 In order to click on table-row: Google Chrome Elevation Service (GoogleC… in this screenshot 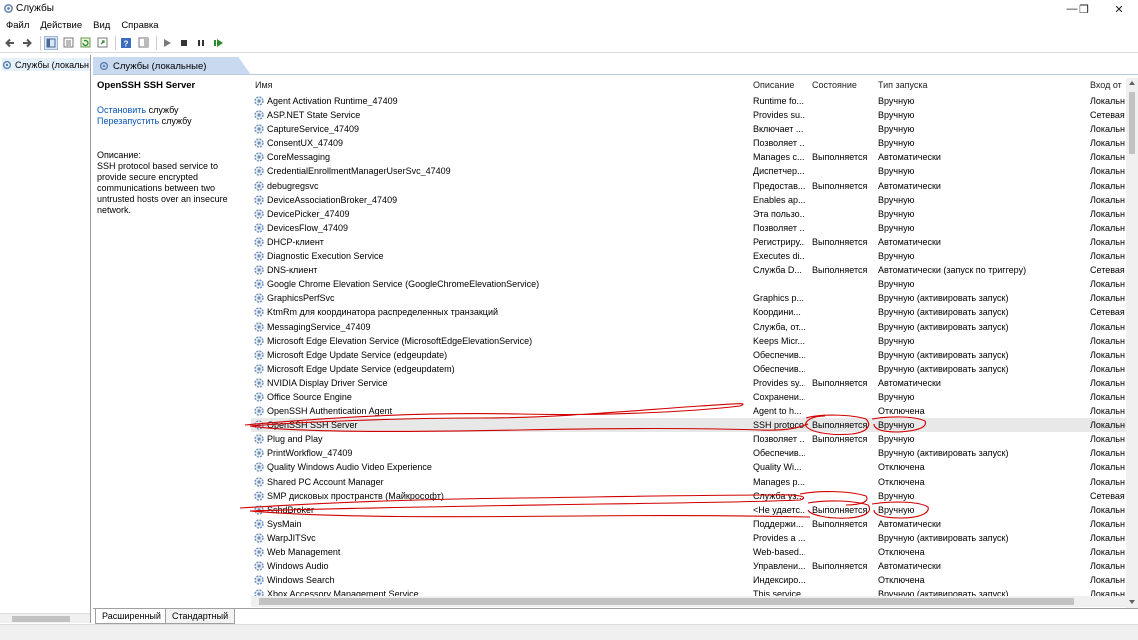, I will do `click(688, 284)`.